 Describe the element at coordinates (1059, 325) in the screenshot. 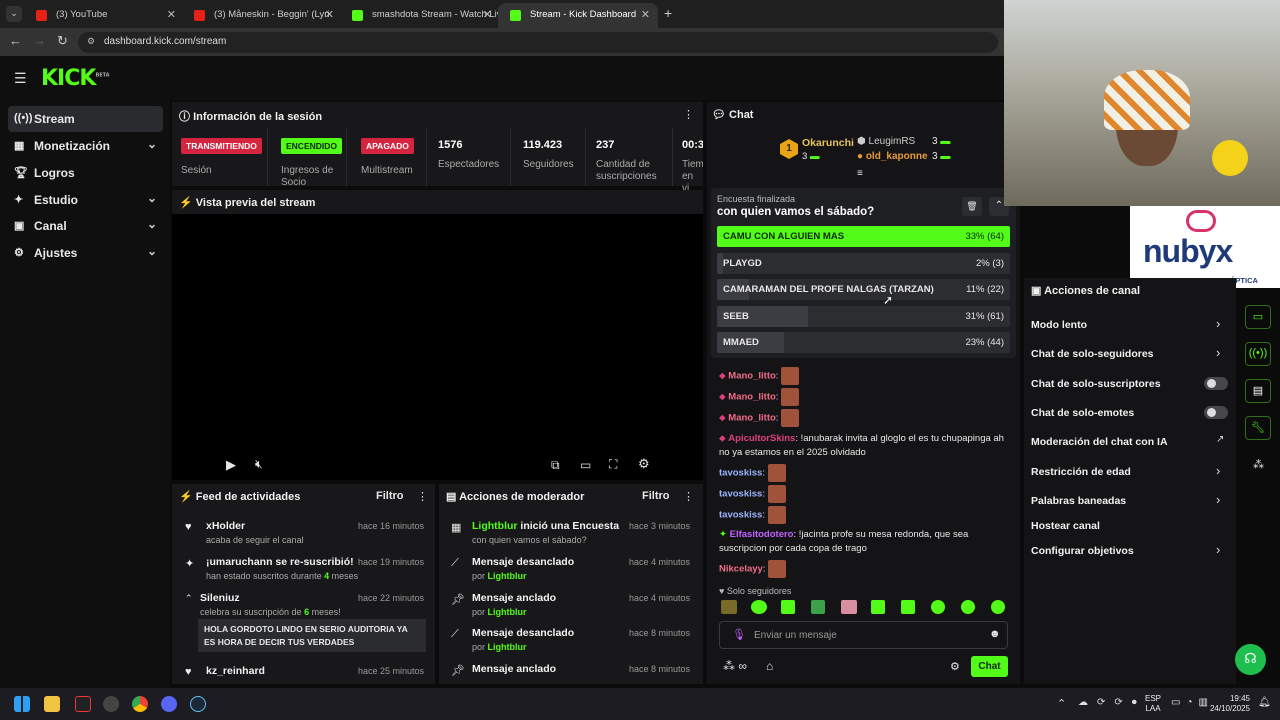

I see `channel-action-slow-mode: Modo lento` at that location.